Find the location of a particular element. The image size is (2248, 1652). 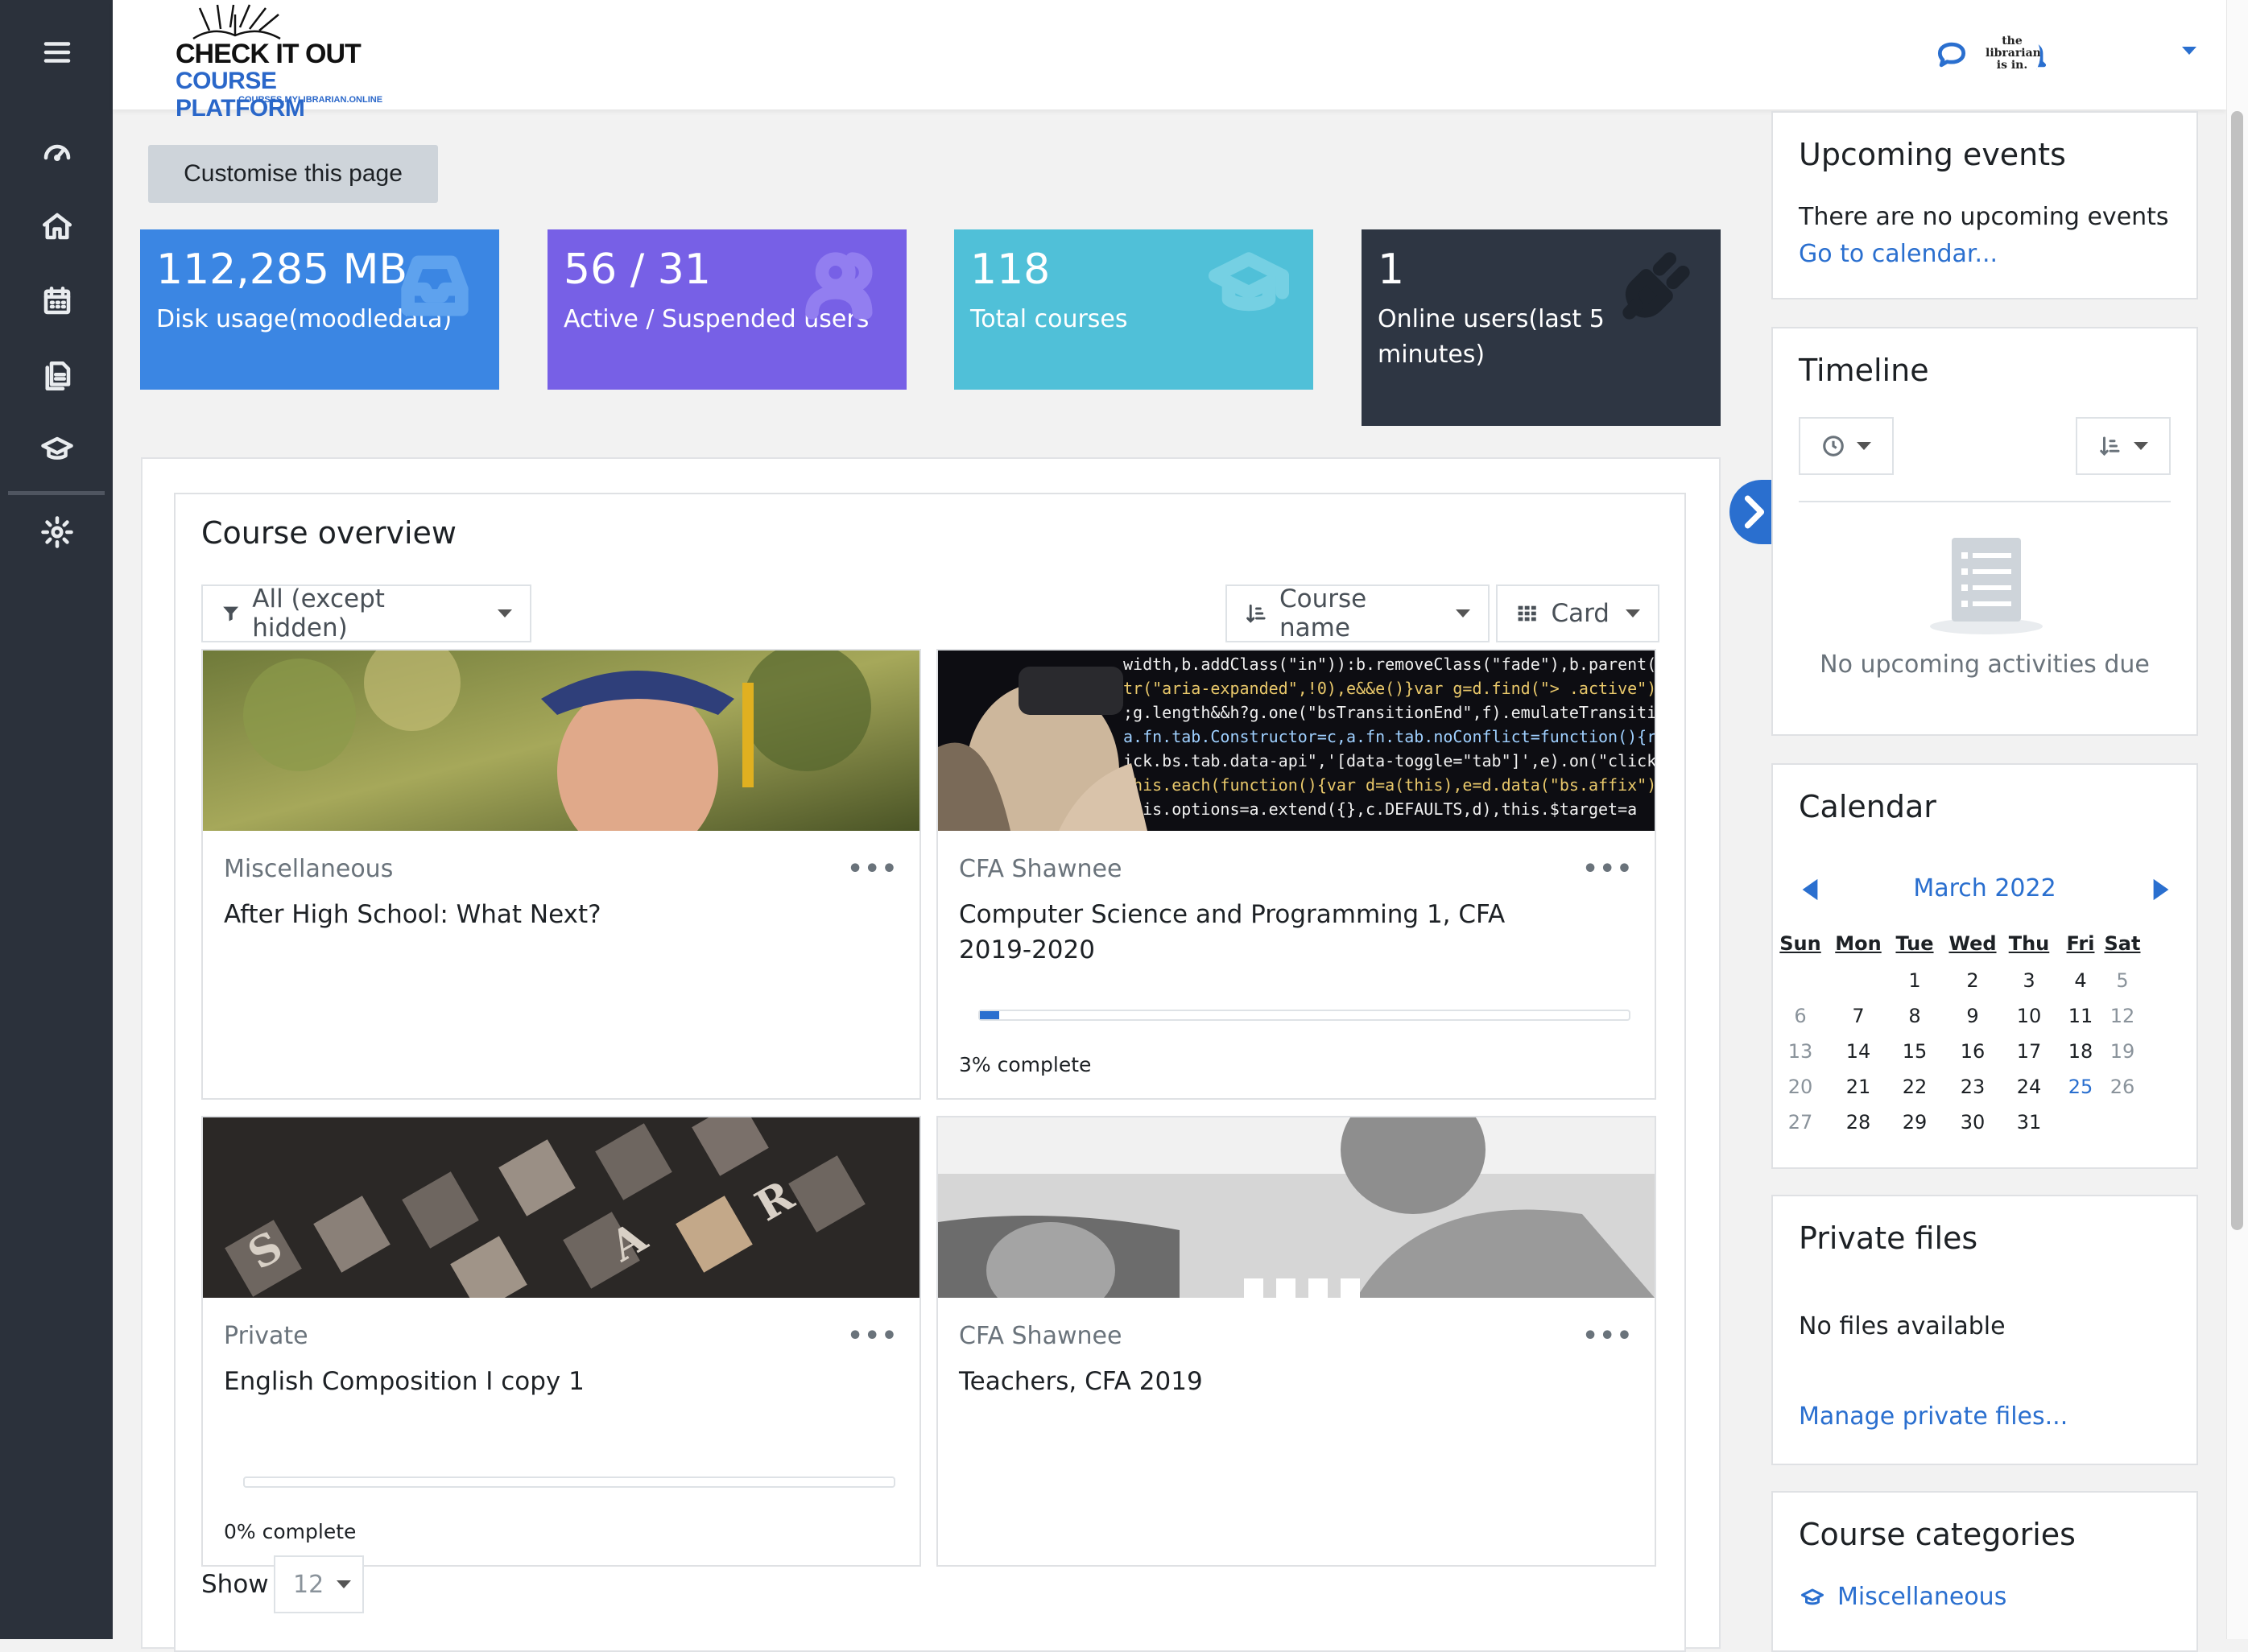

calendar-day: 13 is located at coordinates (1800, 1052).